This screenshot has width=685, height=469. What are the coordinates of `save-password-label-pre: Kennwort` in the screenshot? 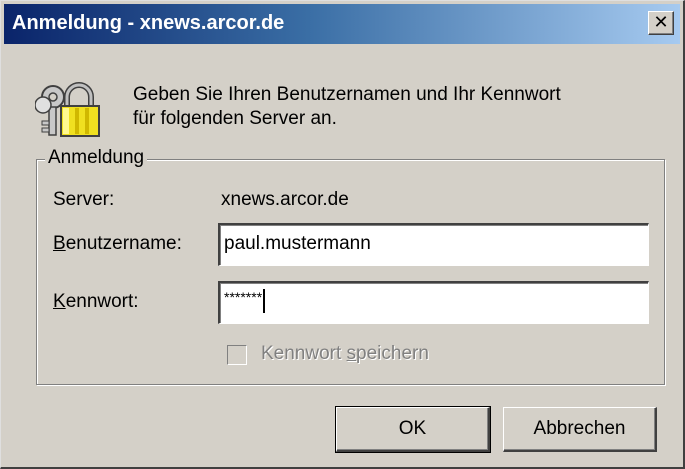 It's located at (304, 353).